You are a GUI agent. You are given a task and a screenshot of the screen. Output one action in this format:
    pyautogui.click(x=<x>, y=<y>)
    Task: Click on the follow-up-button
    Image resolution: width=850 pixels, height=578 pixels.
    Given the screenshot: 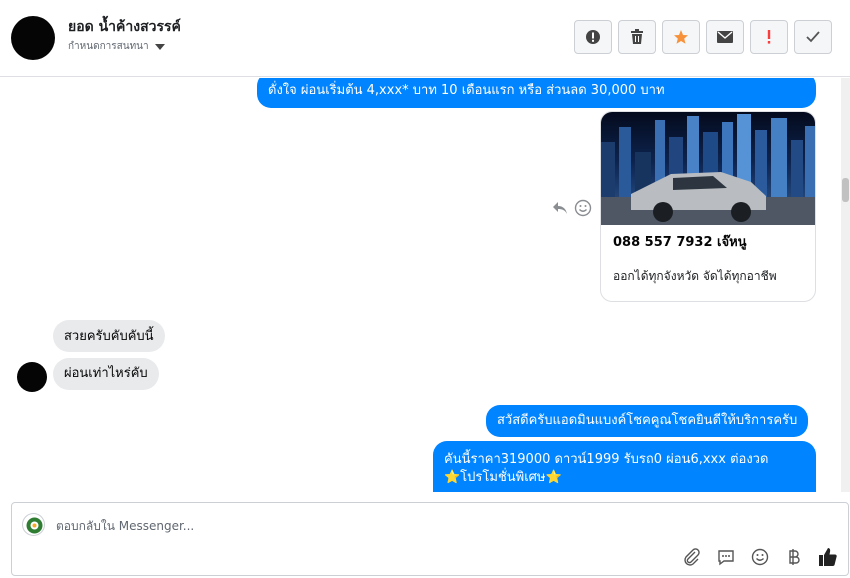 What is the action you would take?
    pyautogui.click(x=769, y=37)
    